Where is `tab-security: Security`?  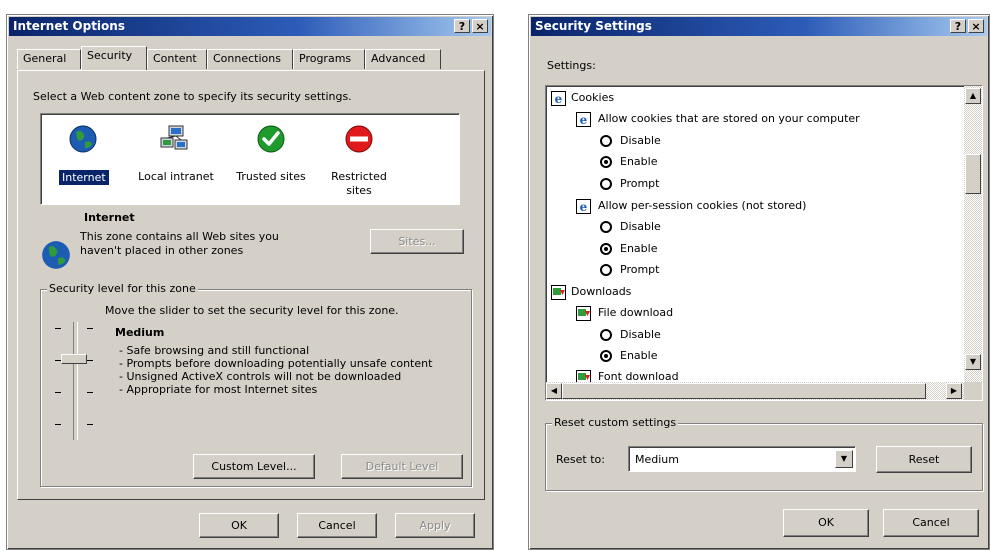
tab-security: Security is located at coordinates (114, 58).